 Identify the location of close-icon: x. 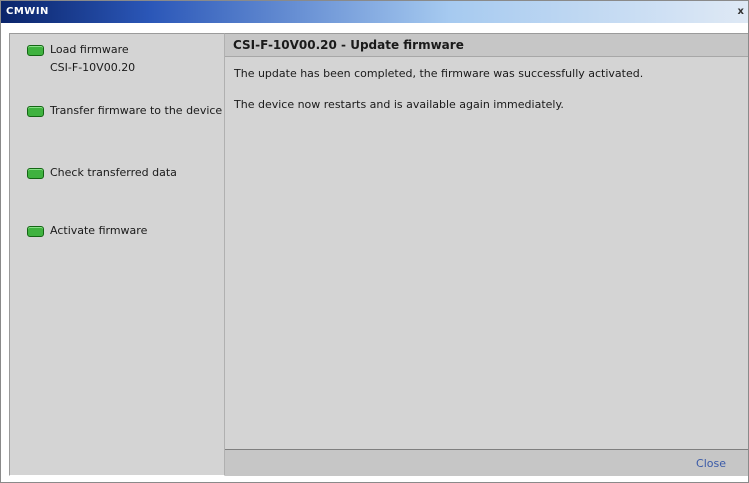
(741, 11).